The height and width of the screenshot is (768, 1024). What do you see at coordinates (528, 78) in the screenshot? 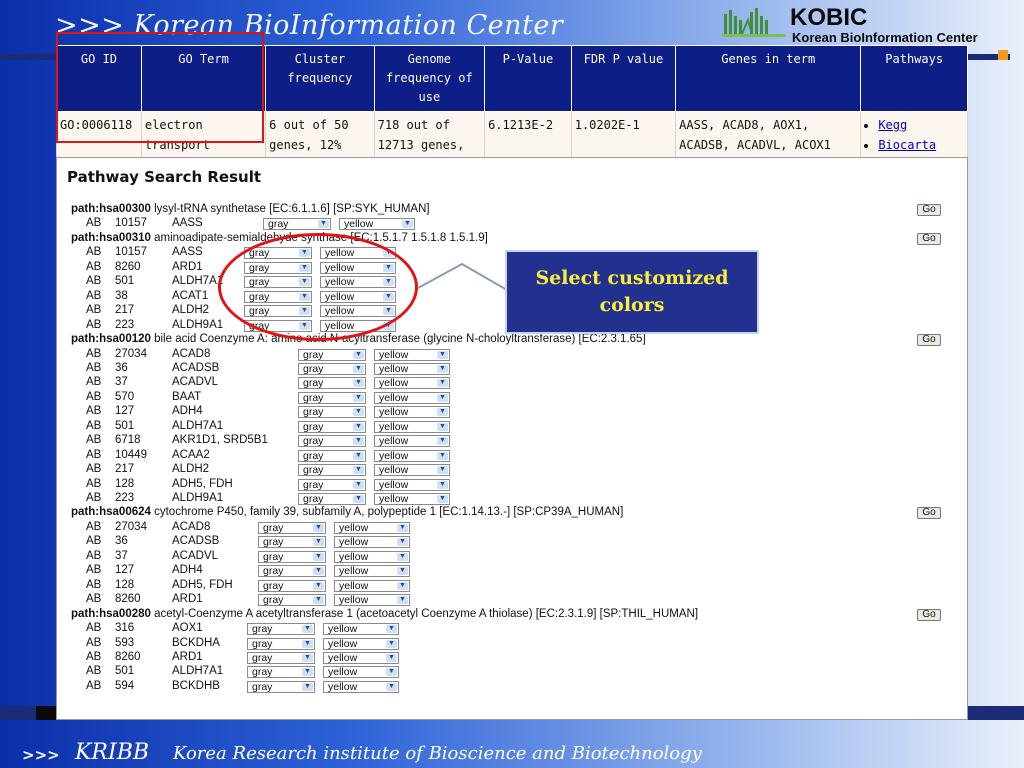
I see `col-p-value: P-Value` at bounding box center [528, 78].